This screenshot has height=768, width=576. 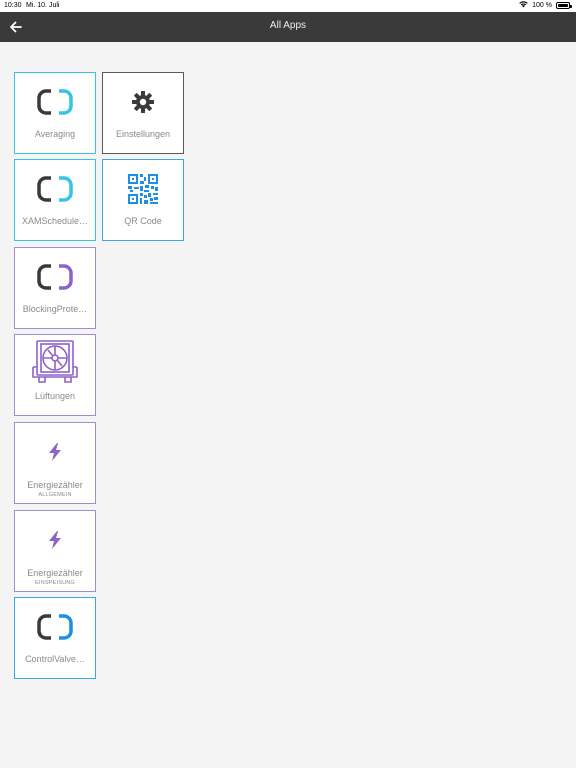 I want to click on gear-icon, so click(x=143, y=102).